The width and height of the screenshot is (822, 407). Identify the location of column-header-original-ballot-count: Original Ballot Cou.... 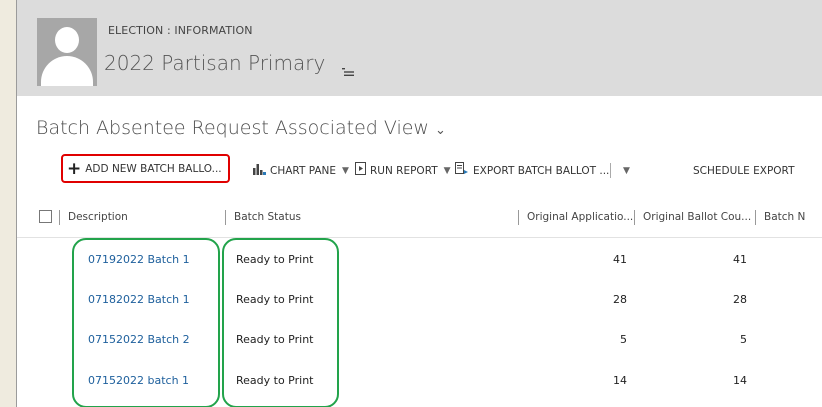
(692, 217).